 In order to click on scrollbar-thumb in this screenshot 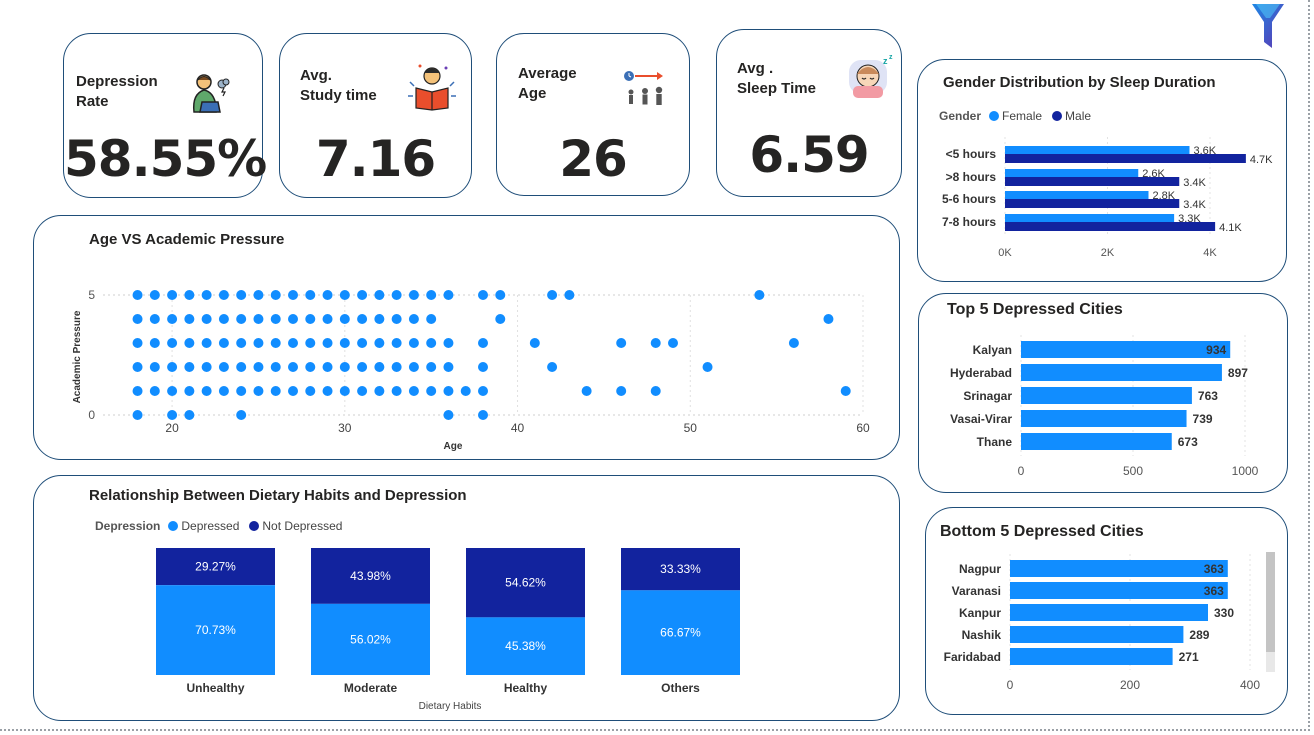, I will do `click(1270, 602)`.